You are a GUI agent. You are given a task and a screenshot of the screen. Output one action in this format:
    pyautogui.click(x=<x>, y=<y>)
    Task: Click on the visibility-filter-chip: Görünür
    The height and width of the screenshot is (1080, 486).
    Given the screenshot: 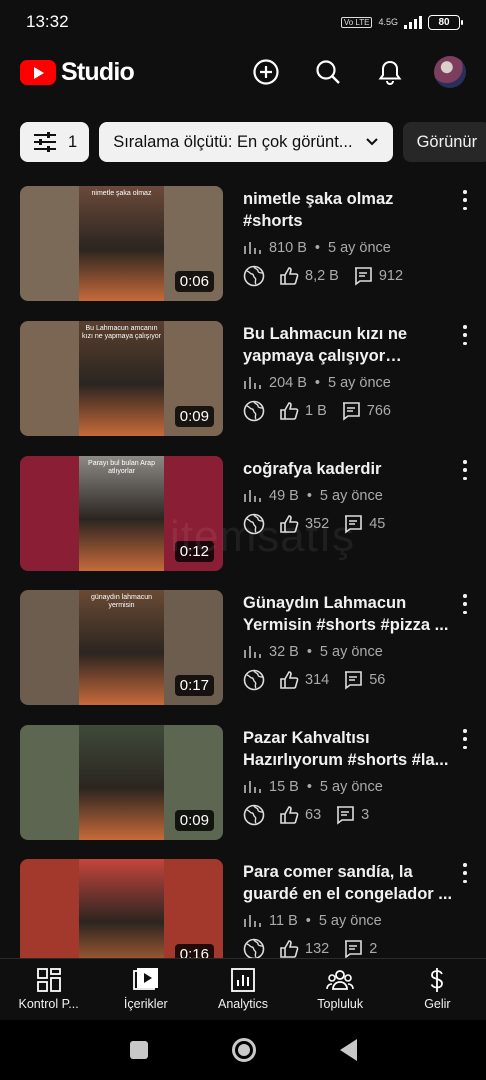 What is the action you would take?
    pyautogui.click(x=444, y=142)
    